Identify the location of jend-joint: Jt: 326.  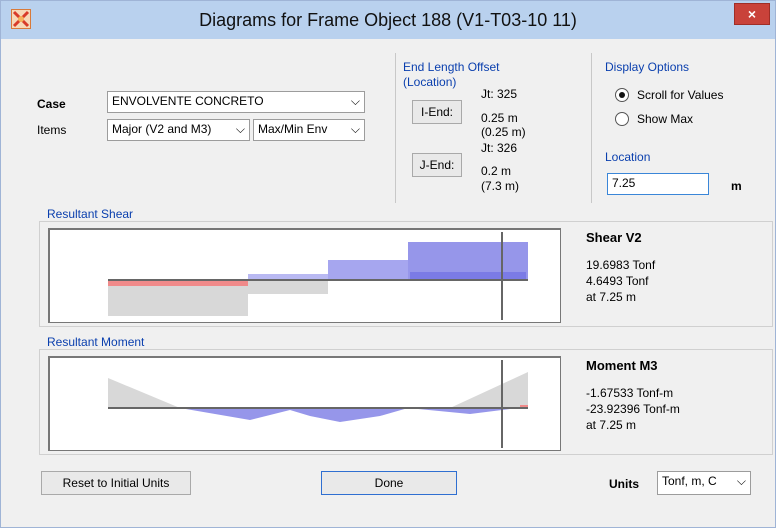
(499, 148).